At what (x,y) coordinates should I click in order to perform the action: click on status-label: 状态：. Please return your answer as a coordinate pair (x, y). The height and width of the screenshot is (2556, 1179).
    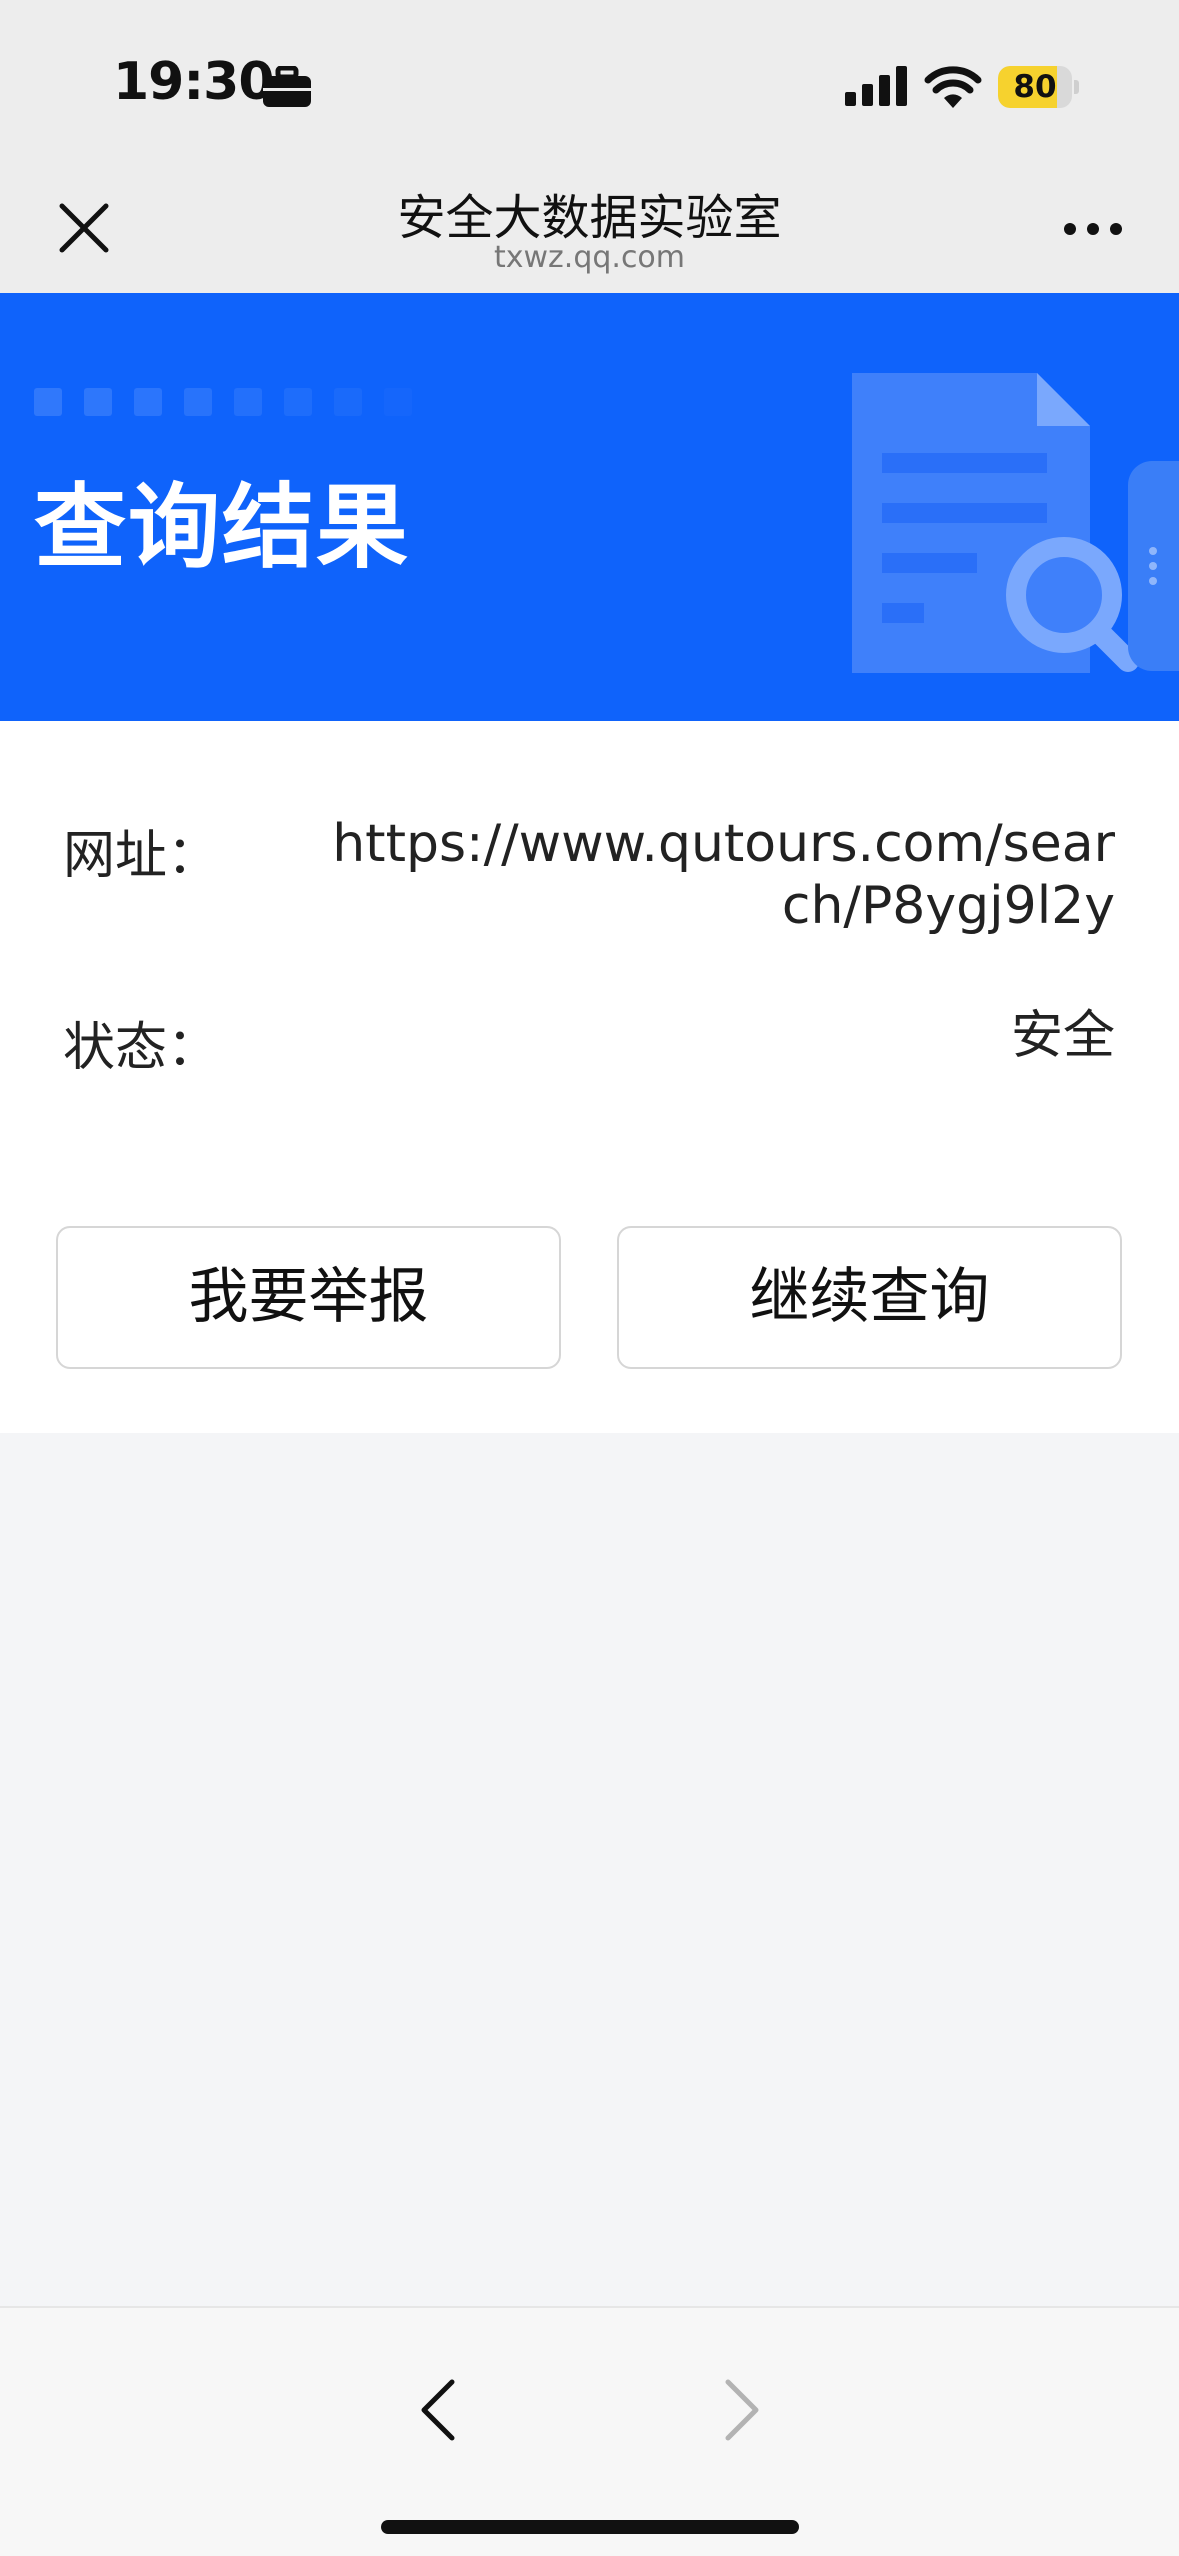
    Looking at the image, I should click on (141, 1048).